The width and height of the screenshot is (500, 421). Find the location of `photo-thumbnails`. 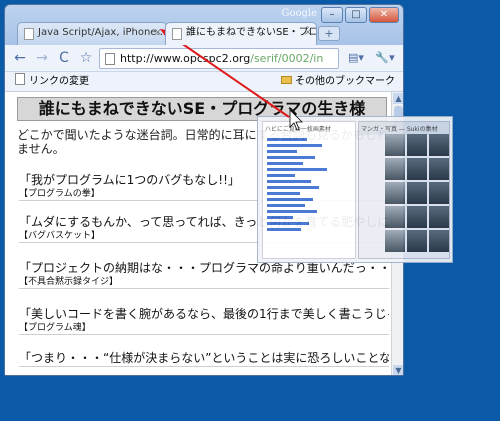

photo-thumbnails is located at coordinates (417, 193).